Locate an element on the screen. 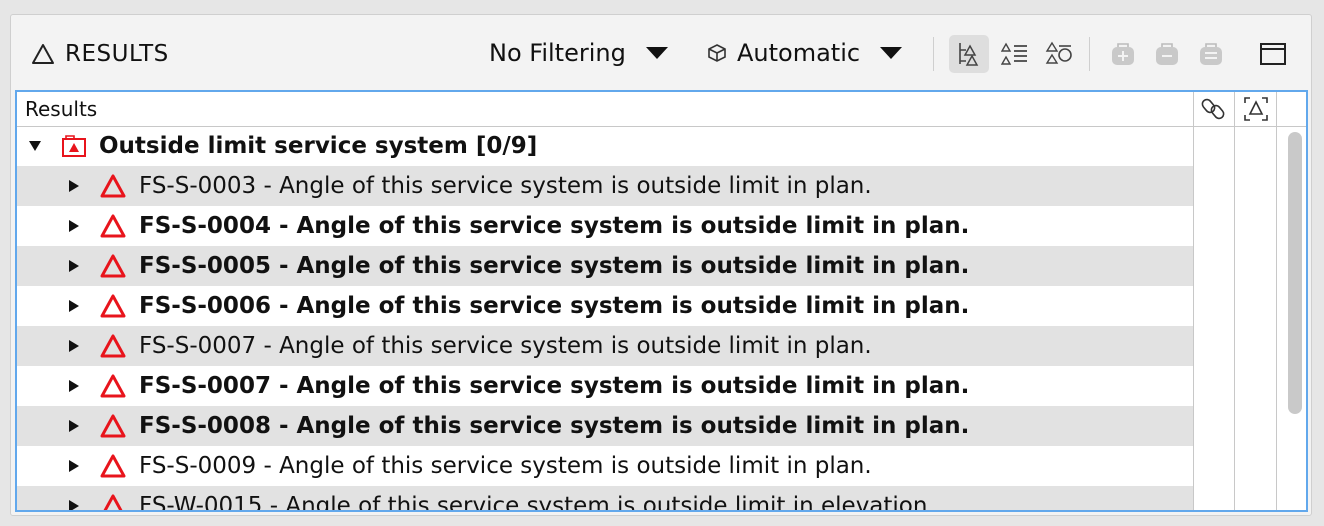 This screenshot has height=526, width=1324. filter-dropdown-label: No Filtering is located at coordinates (557, 53).